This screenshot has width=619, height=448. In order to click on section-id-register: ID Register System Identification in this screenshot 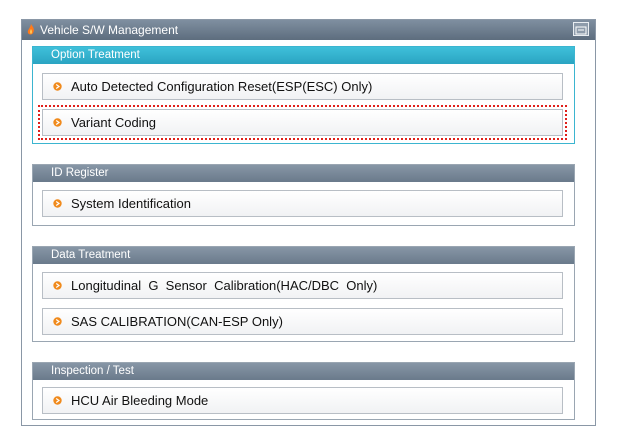, I will do `click(303, 195)`.